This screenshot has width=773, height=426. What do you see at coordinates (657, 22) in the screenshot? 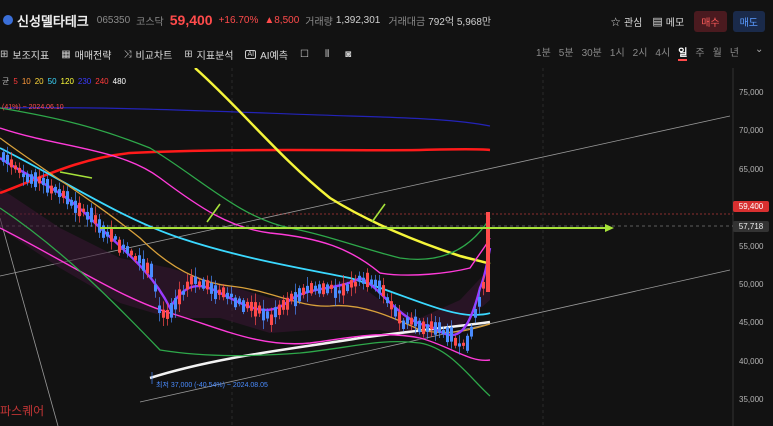
I see `memo-icon: ▤` at bounding box center [657, 22].